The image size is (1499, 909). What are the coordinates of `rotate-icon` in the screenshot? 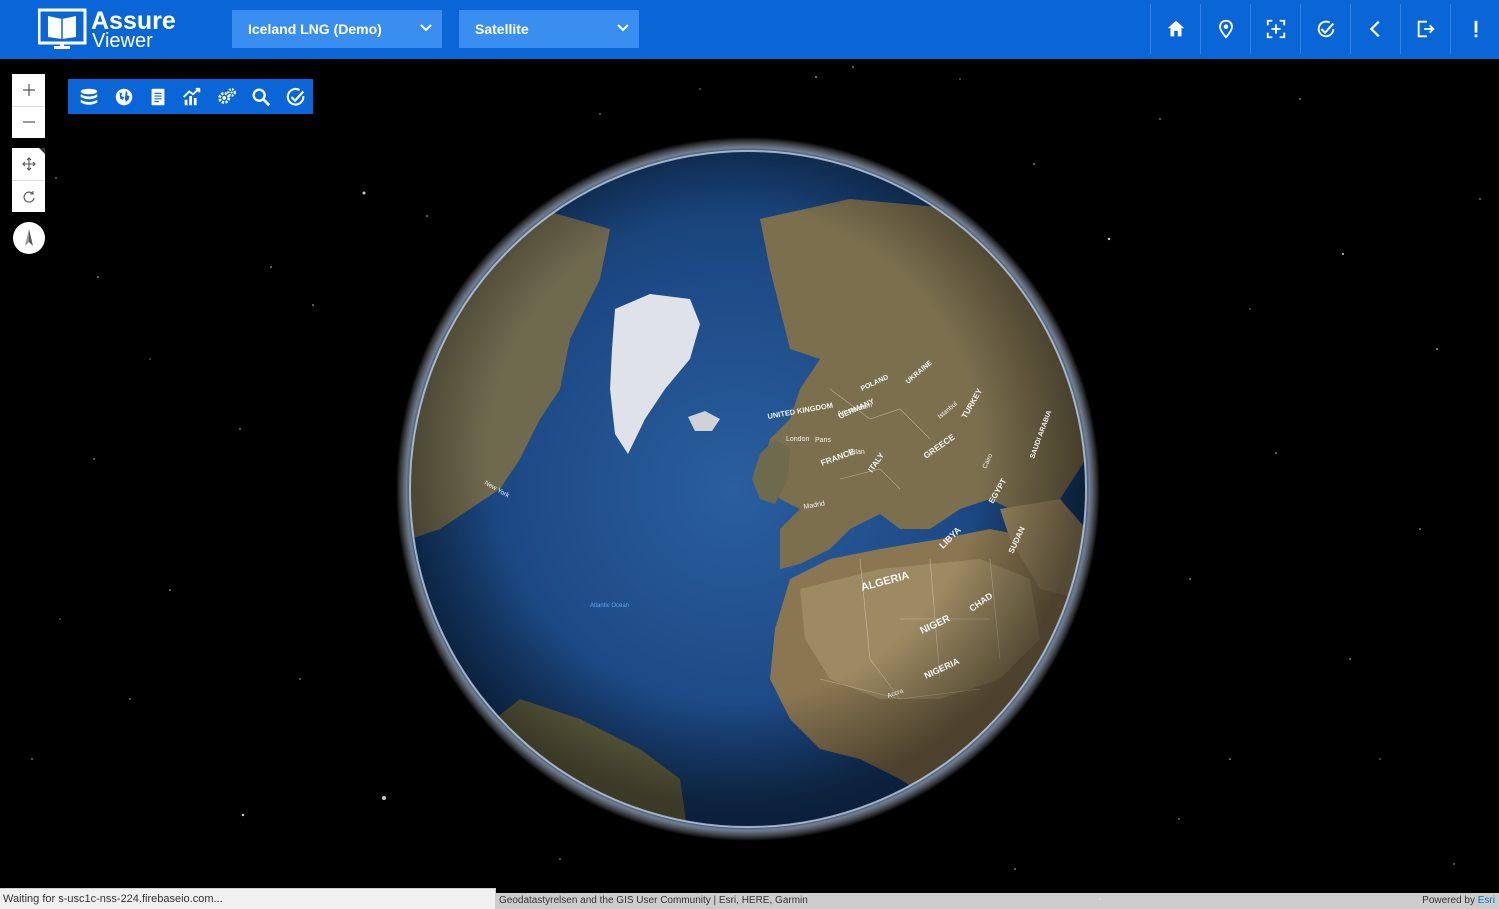 It's located at (29, 197).